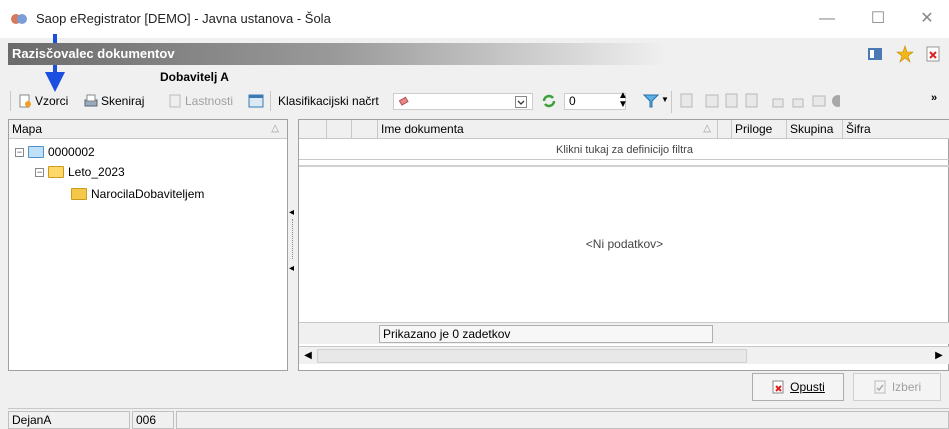 The height and width of the screenshot is (429, 949). Describe the element at coordinates (548, 129) in the screenshot. I see `grid-col-ime: Ime dokumenta △` at that location.